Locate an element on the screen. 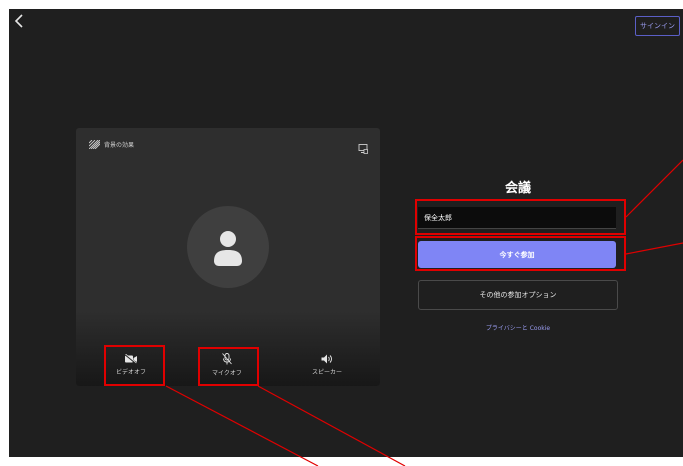 This screenshot has height=466, width=683. annotation-line-mic is located at coordinates (331, 425).